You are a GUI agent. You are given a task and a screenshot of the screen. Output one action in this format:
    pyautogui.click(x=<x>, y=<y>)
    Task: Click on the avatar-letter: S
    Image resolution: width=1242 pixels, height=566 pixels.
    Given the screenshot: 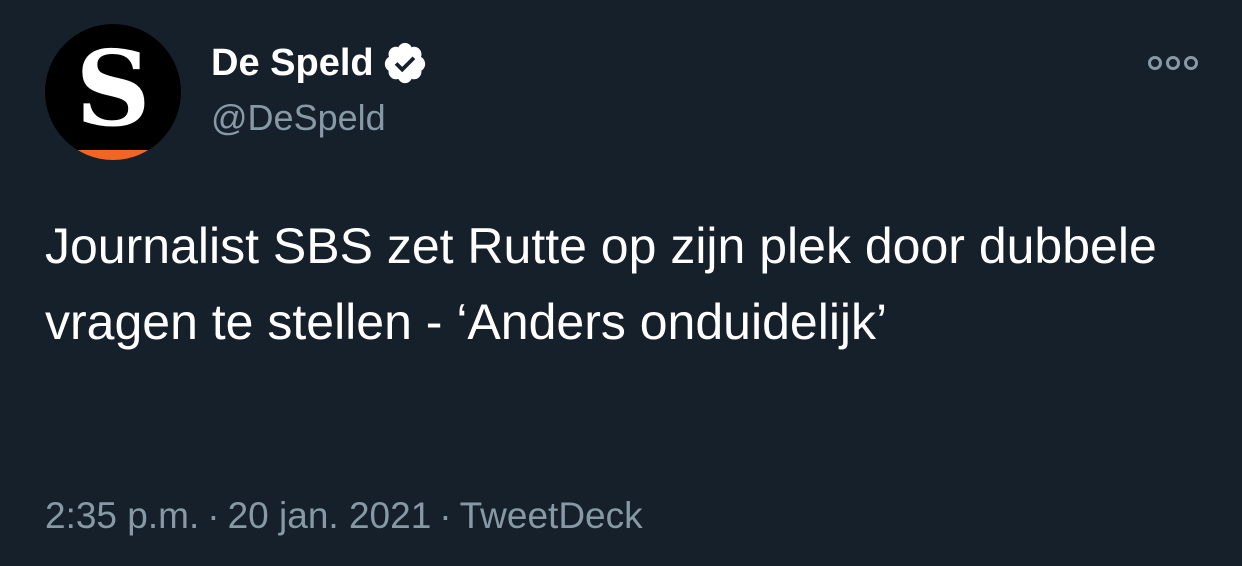 What is the action you would take?
    pyautogui.click(x=113, y=88)
    